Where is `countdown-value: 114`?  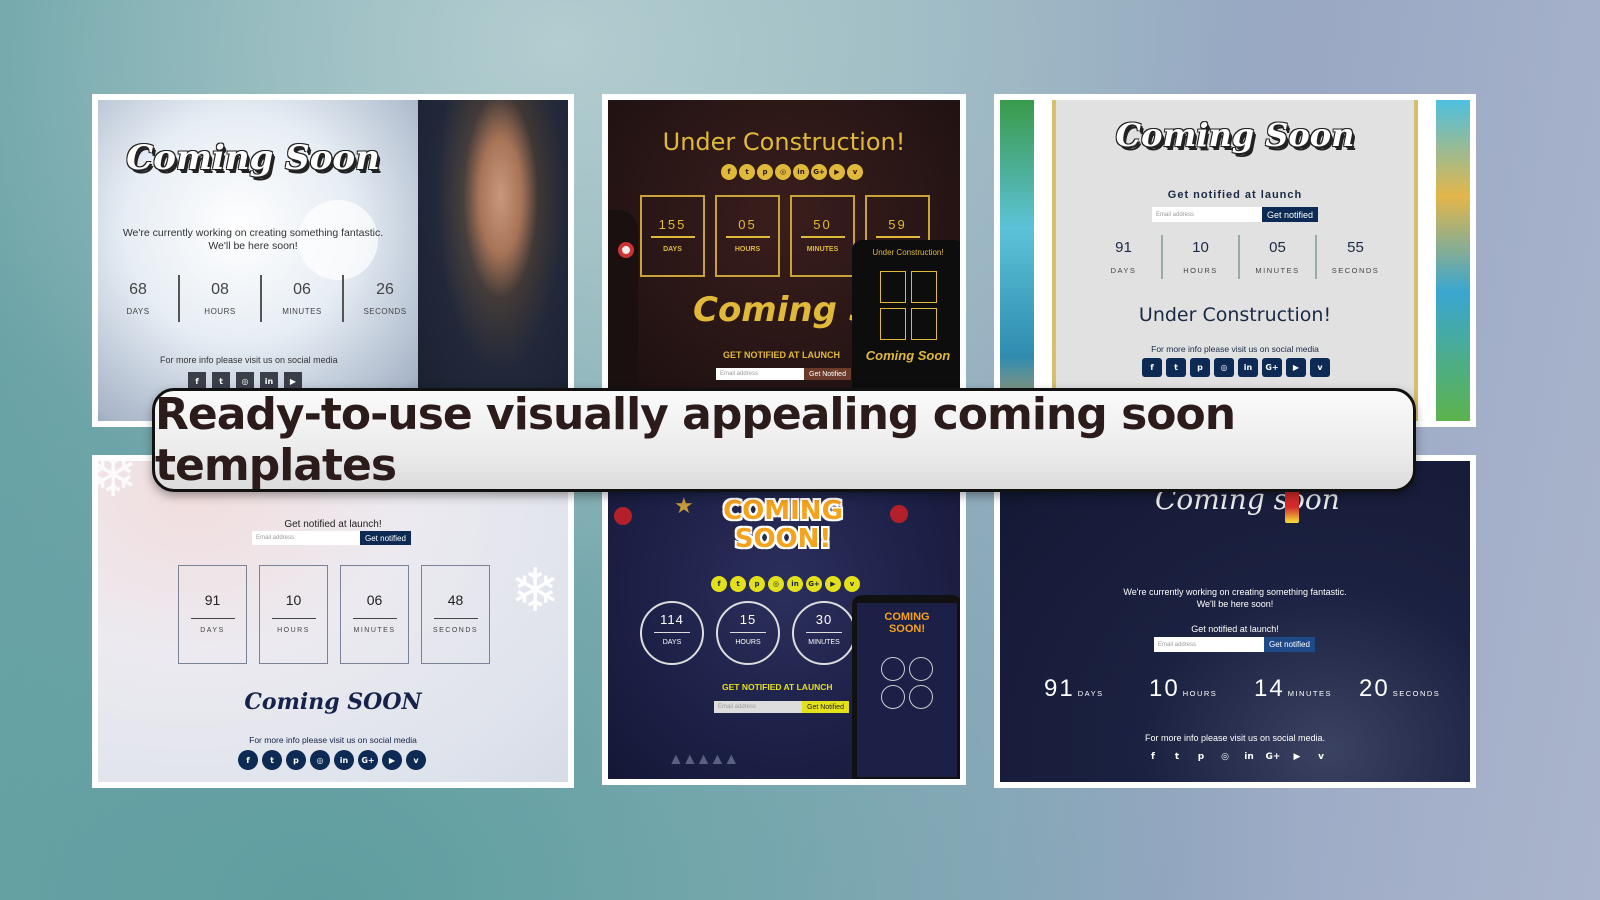 countdown-value: 114 is located at coordinates (672, 622).